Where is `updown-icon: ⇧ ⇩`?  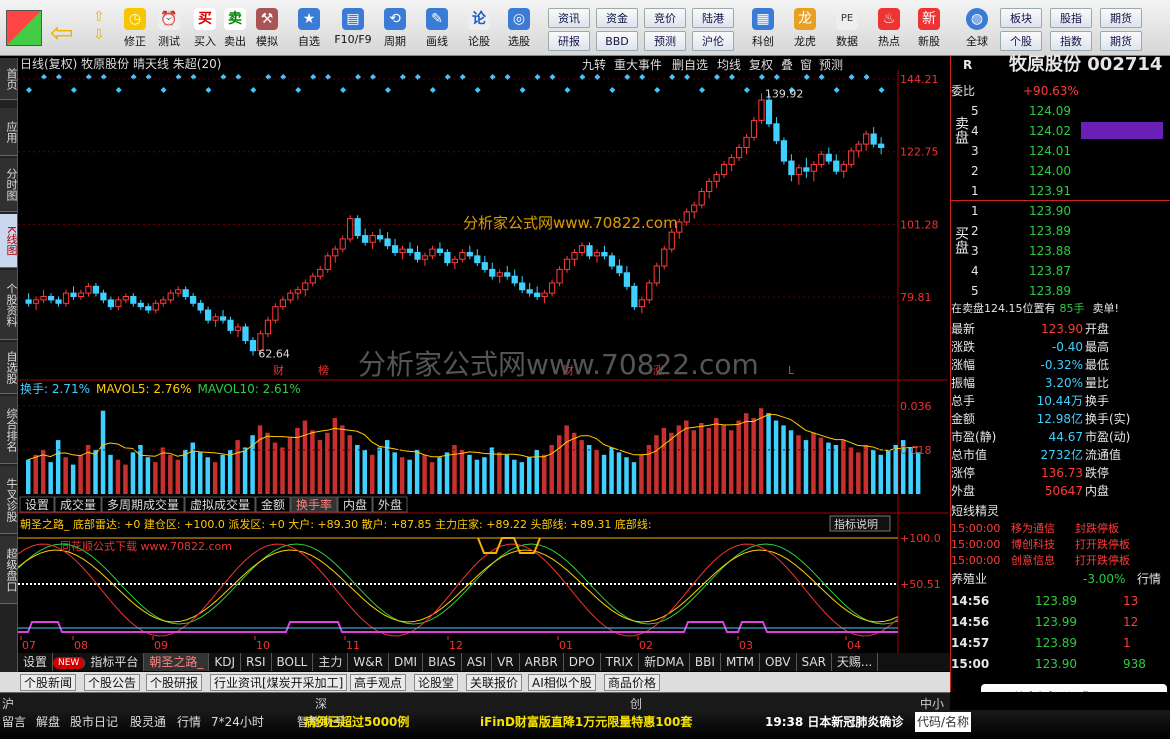 updown-icon: ⇧ ⇩ is located at coordinates (99, 26).